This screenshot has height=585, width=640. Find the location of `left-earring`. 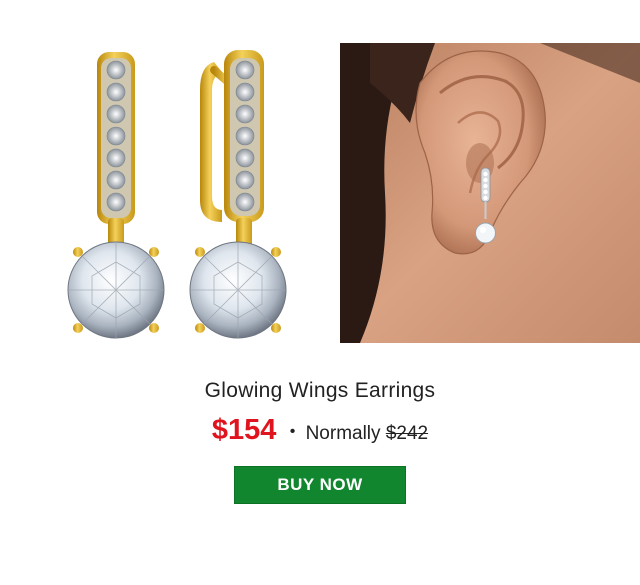

left-earring is located at coordinates (116, 195).